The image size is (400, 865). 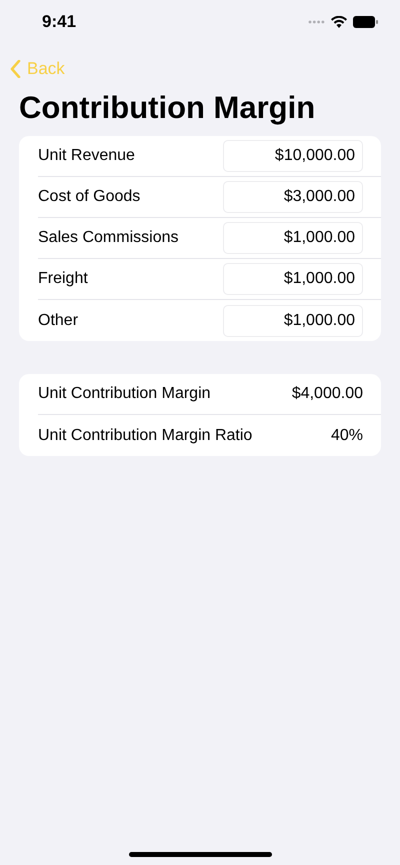 I want to click on result-label: Unit Contribution Margin Ratio, so click(x=145, y=435).